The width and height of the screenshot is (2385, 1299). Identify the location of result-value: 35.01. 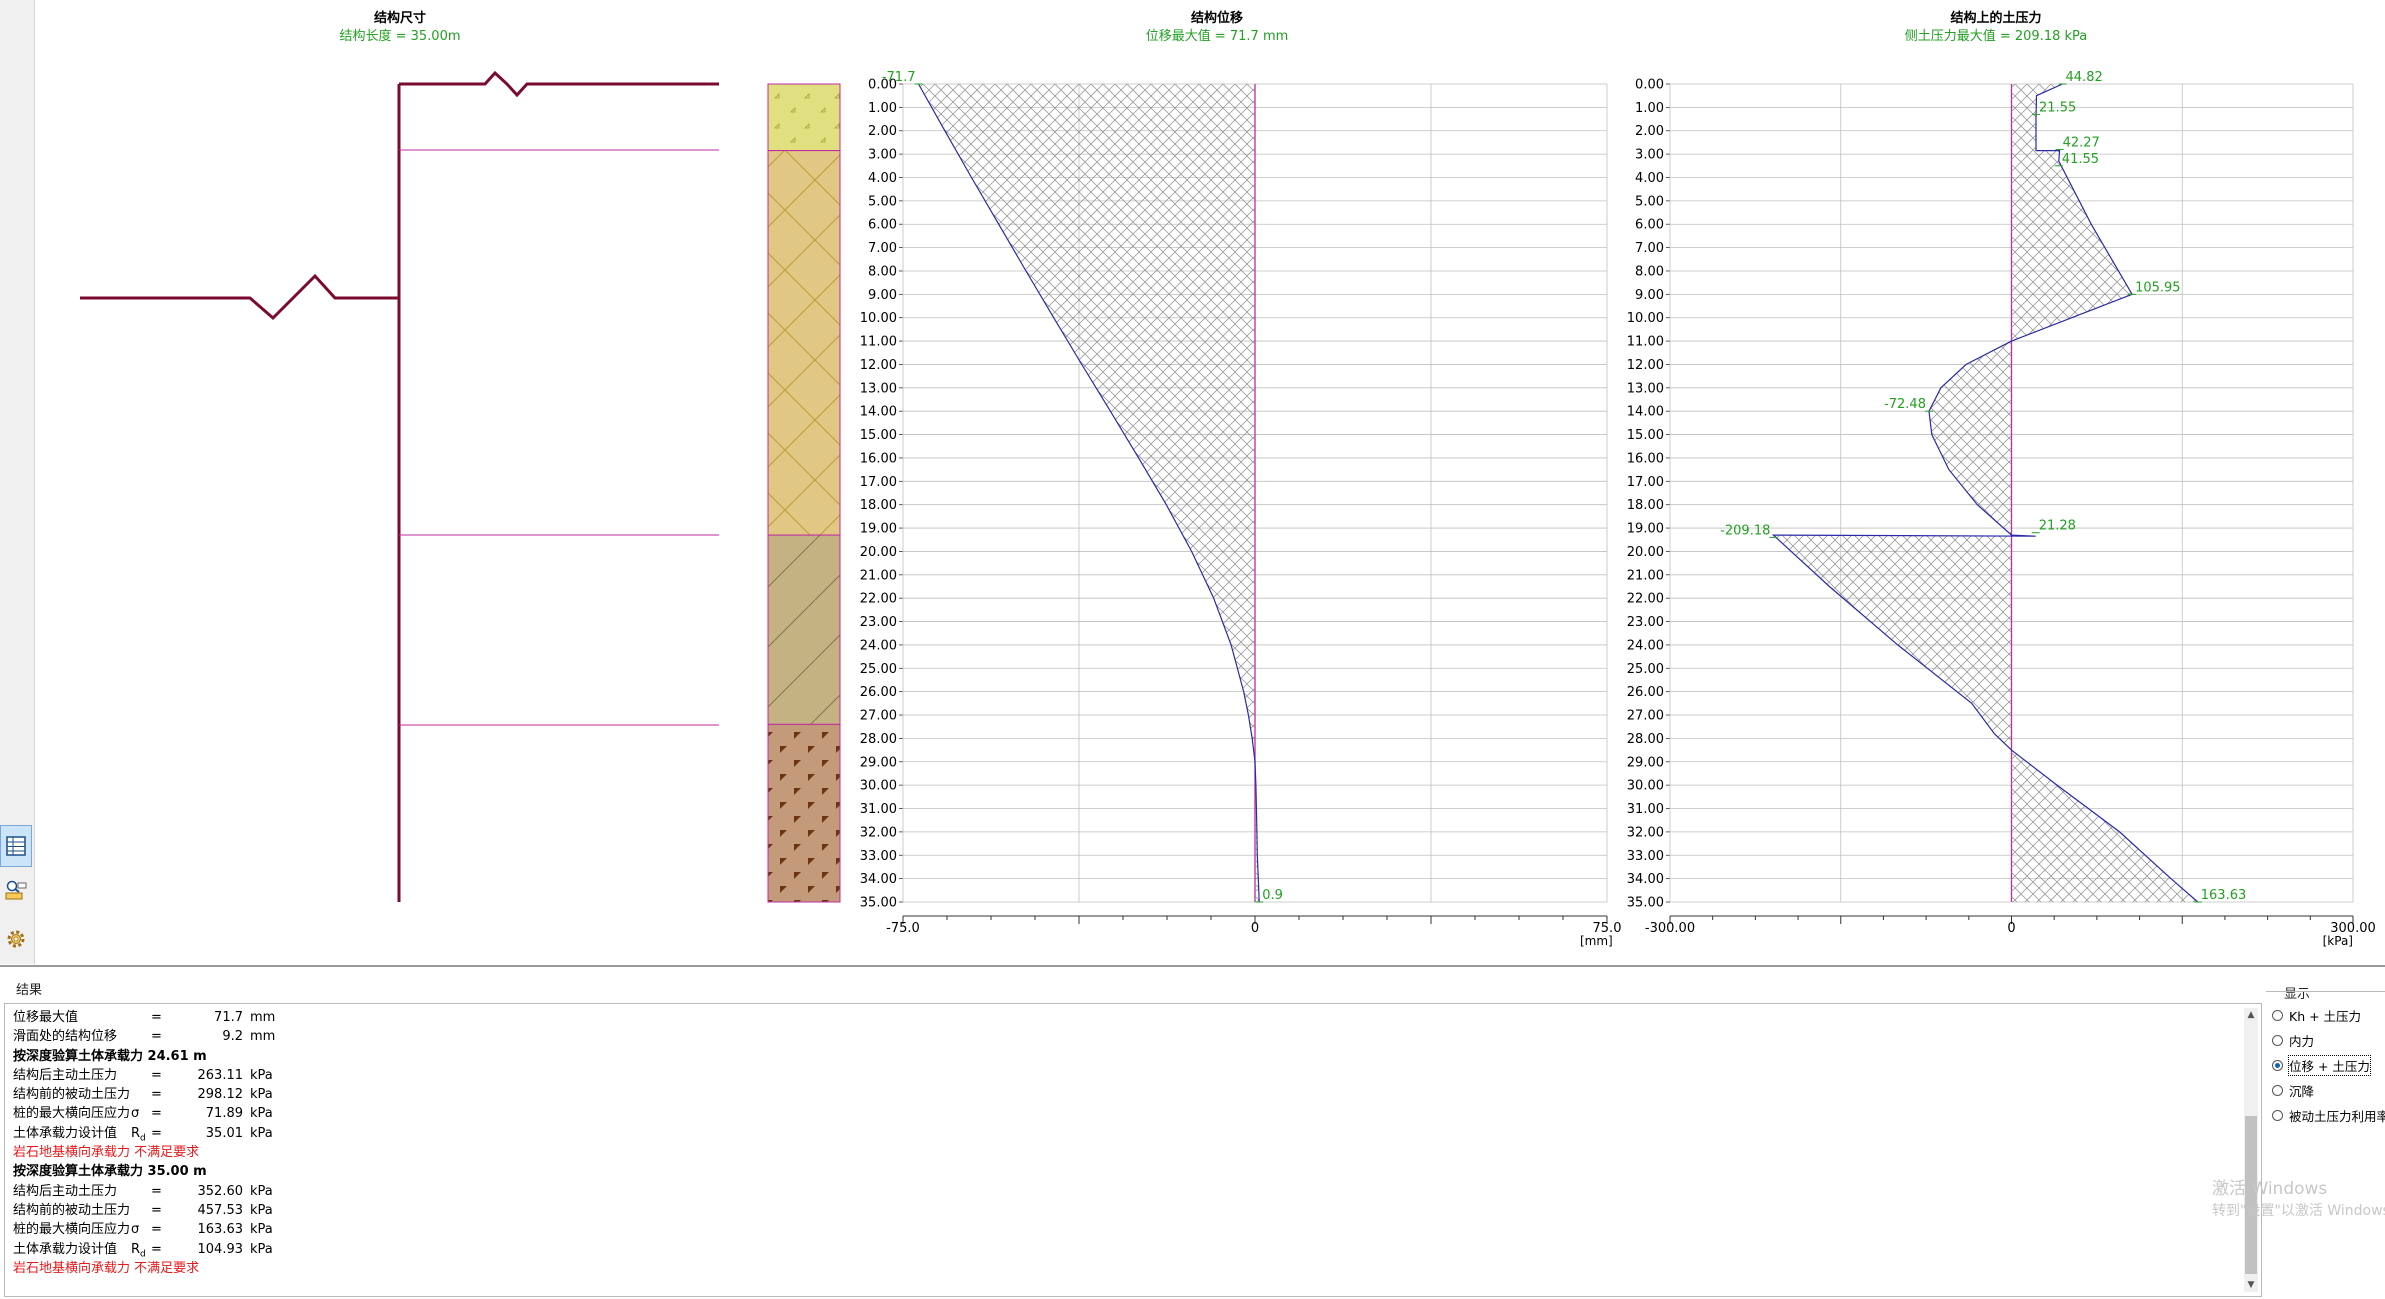
(224, 1133).